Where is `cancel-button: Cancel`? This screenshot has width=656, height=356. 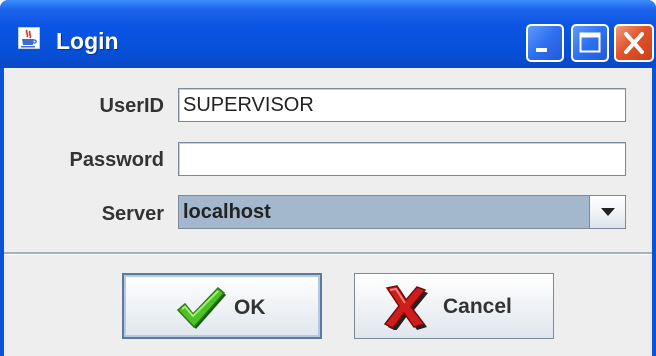
cancel-button: Cancel is located at coordinates (454, 306).